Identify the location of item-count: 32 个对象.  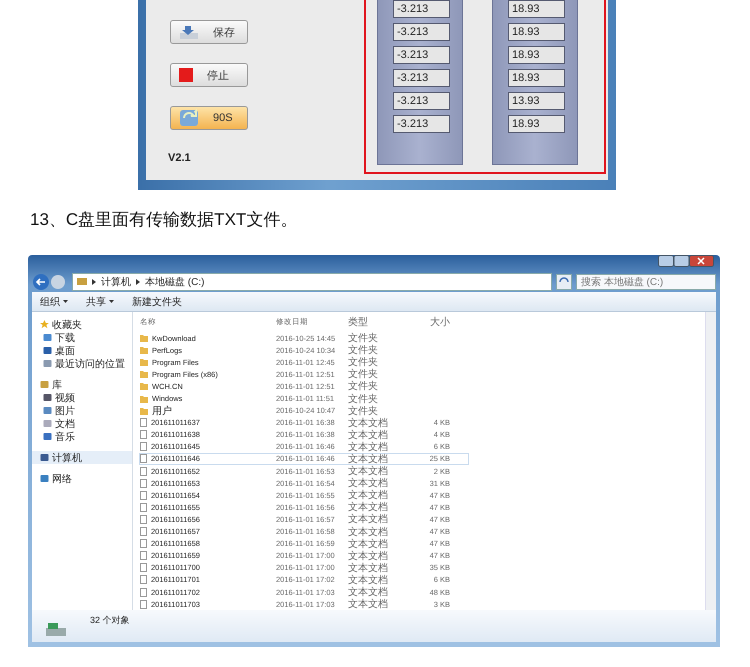
(110, 620).